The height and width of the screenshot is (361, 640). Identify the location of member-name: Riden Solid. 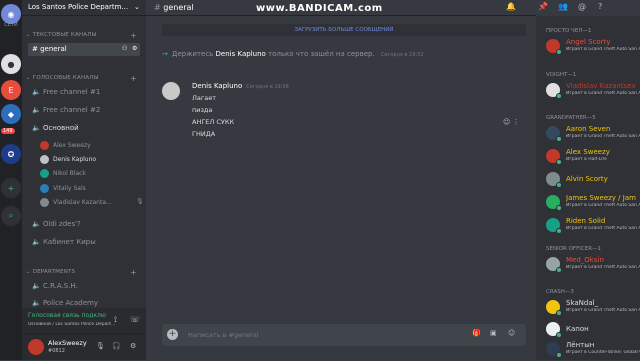
(586, 221).